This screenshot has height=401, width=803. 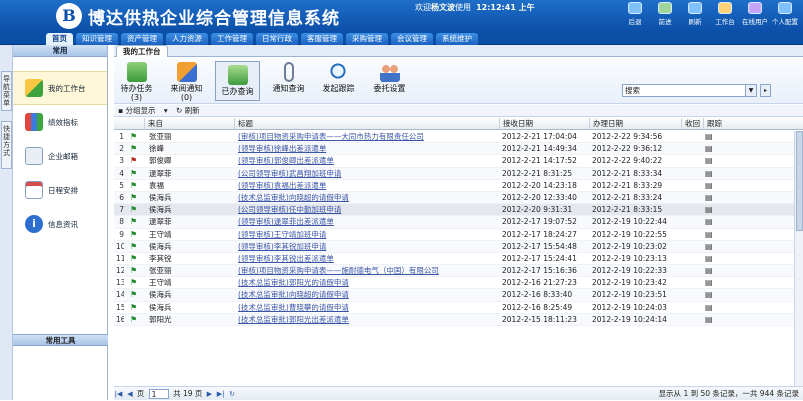 What do you see at coordinates (142, 51) in the screenshot?
I see `tab-workbench: 我的工作台` at bounding box center [142, 51].